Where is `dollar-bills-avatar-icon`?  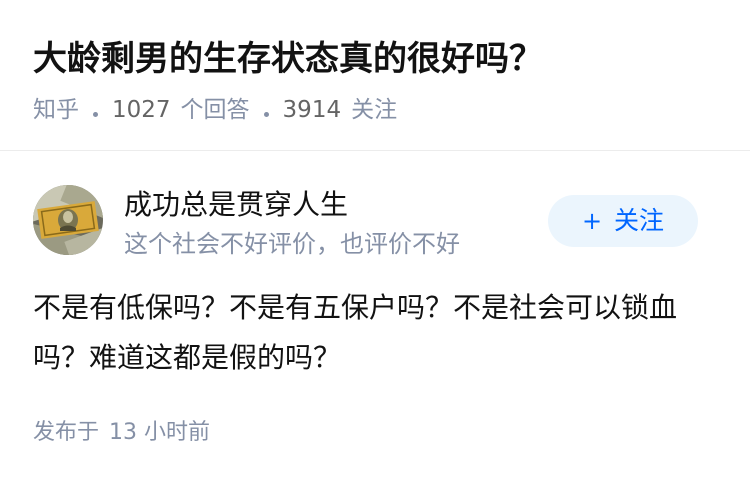
dollar-bills-avatar-icon is located at coordinates (68, 220).